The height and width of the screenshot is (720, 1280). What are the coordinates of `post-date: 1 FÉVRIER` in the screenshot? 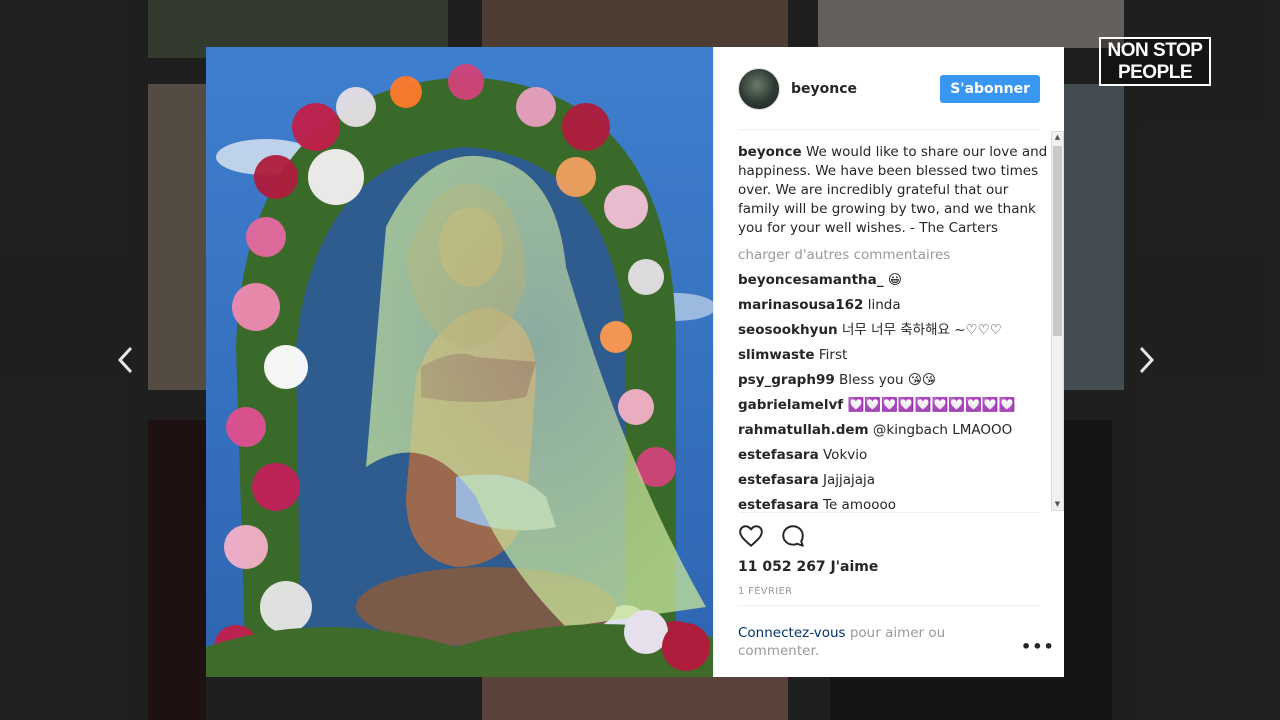 It's located at (765, 591).